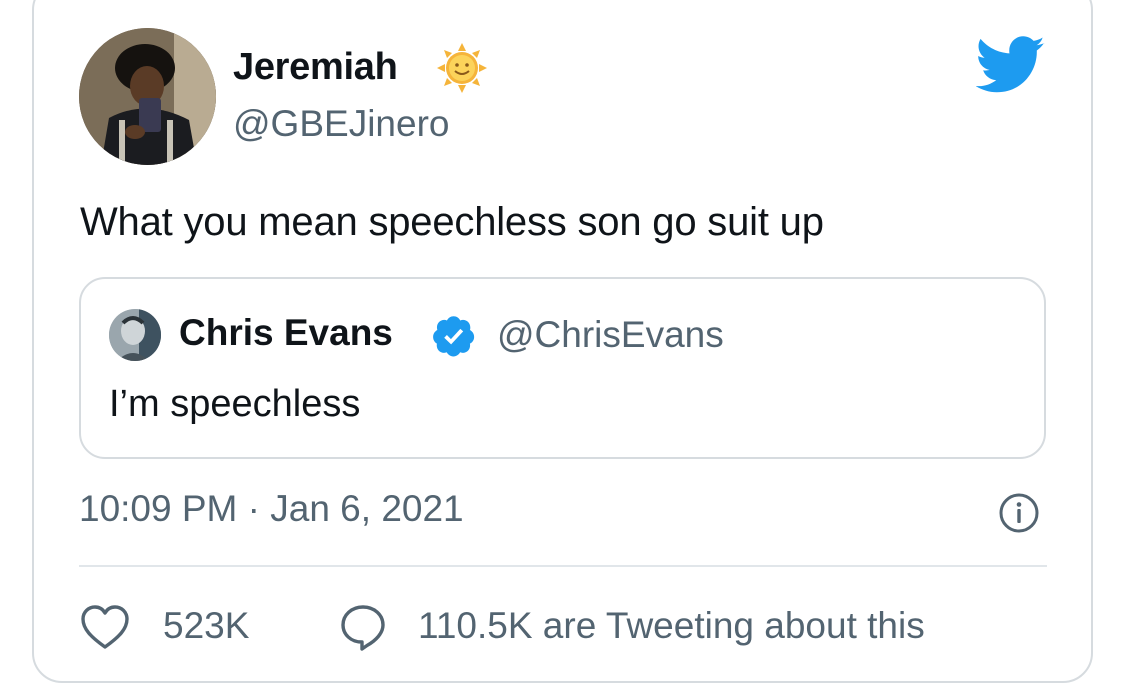 This screenshot has height=689, width=1125. What do you see at coordinates (1019, 513) in the screenshot?
I see `info-icon` at bounding box center [1019, 513].